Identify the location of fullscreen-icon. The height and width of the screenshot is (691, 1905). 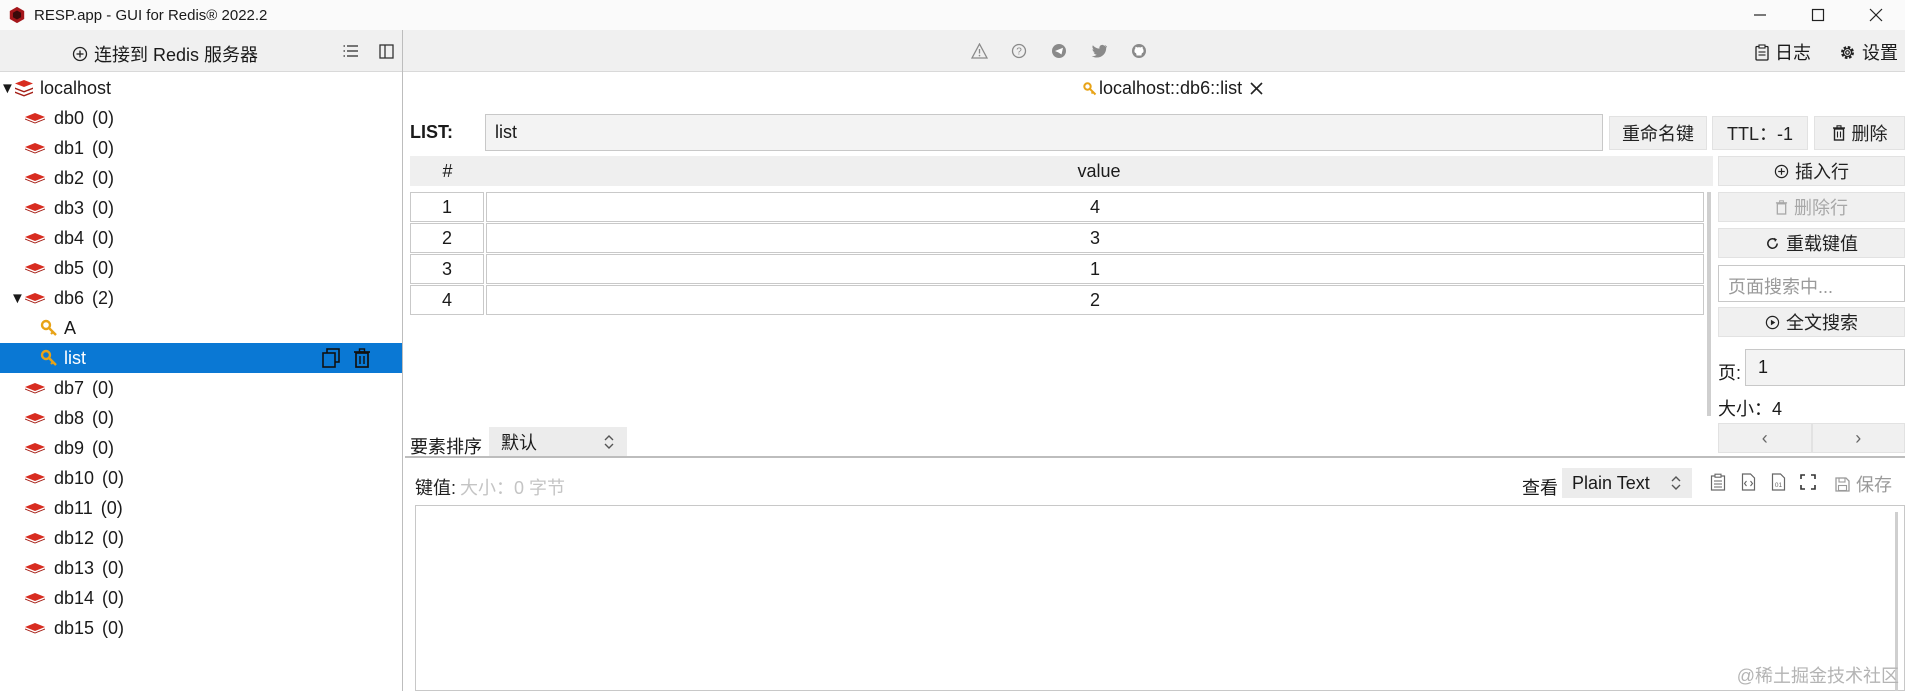
(1808, 482).